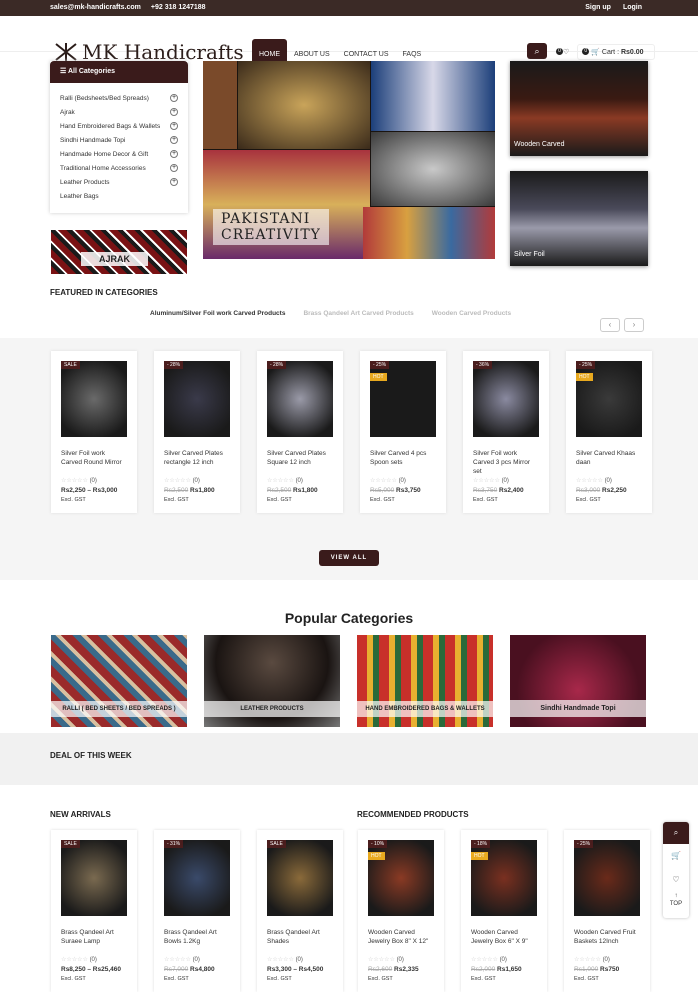 Image resolution: width=698 pixels, height=992 pixels. Describe the element at coordinates (197, 940) in the screenshot. I see `product-name: Brass Qandeel Art Bowls 1.2Kg` at that location.